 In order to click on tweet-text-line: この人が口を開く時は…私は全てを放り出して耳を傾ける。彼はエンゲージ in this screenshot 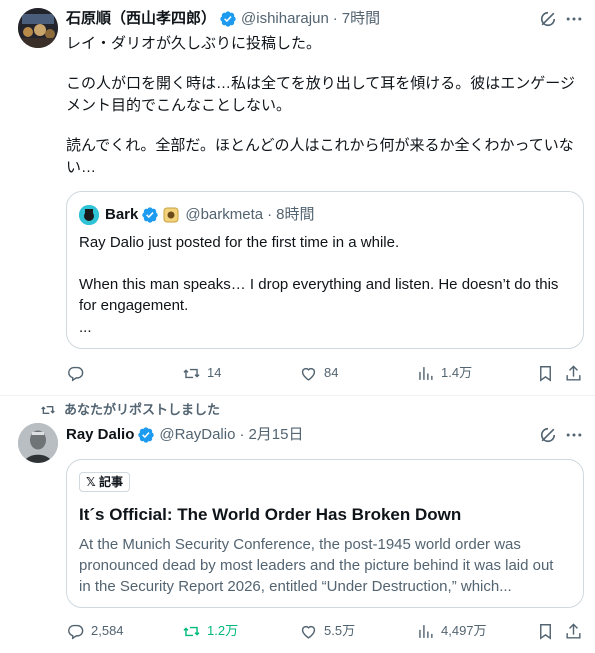, I will do `click(320, 83)`.